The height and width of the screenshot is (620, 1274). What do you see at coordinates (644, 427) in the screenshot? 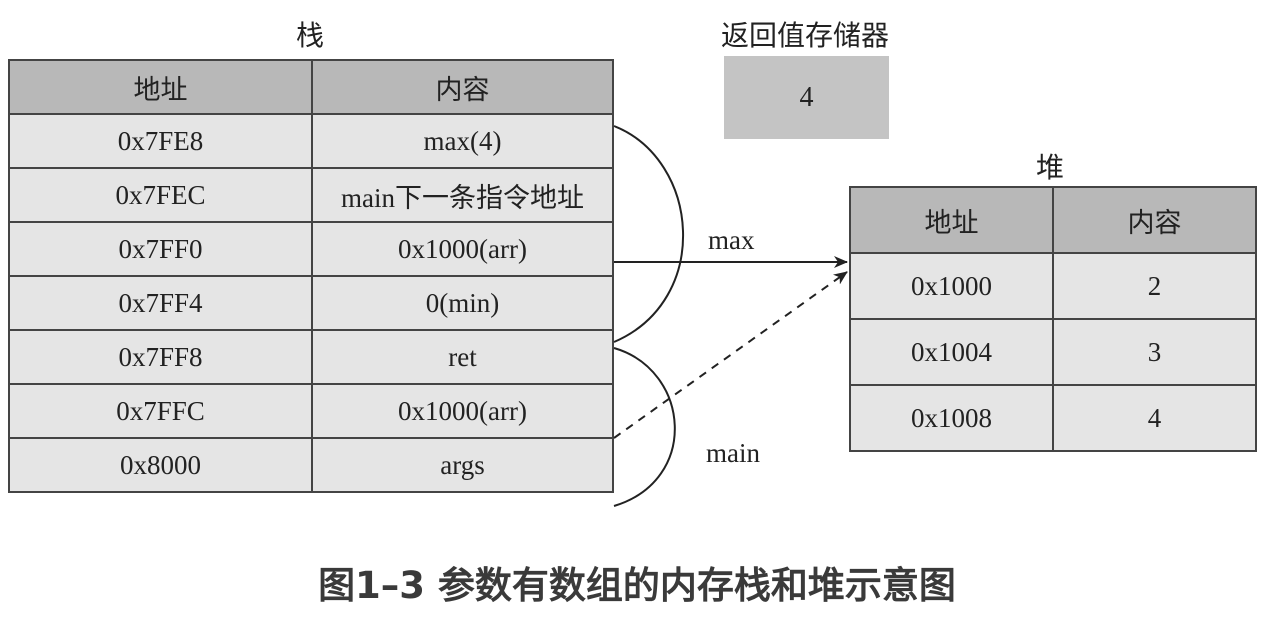
I see `main-frame-brace` at bounding box center [644, 427].